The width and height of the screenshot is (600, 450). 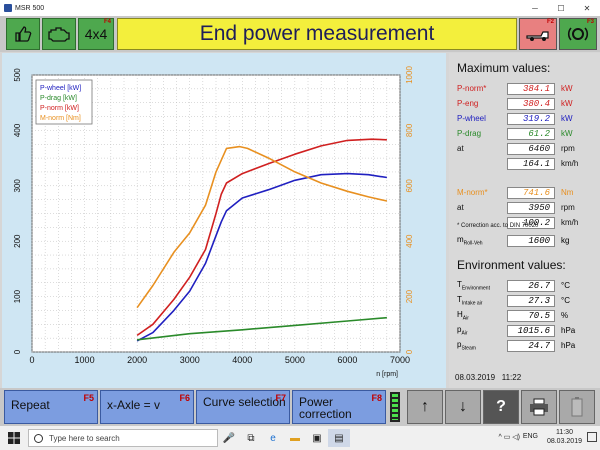 I want to click on environment-value: 27.3, so click(x=531, y=300).